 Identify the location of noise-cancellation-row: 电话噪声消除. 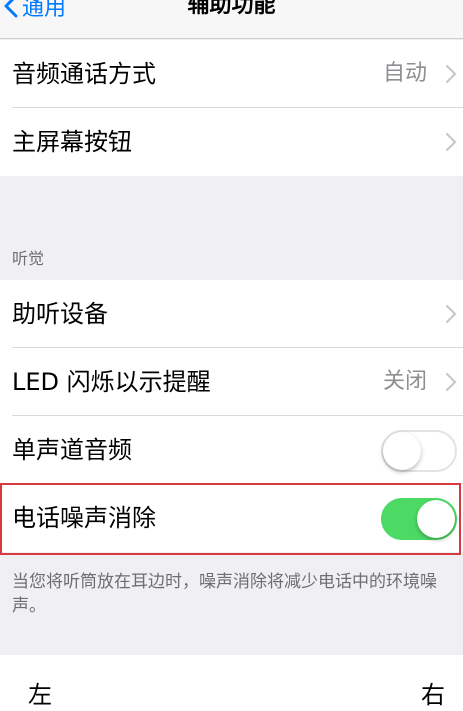
(231, 518).